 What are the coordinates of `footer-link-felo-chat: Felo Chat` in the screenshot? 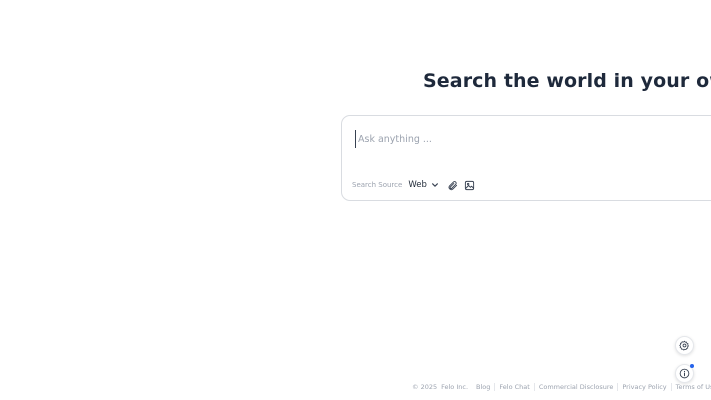 It's located at (513, 386).